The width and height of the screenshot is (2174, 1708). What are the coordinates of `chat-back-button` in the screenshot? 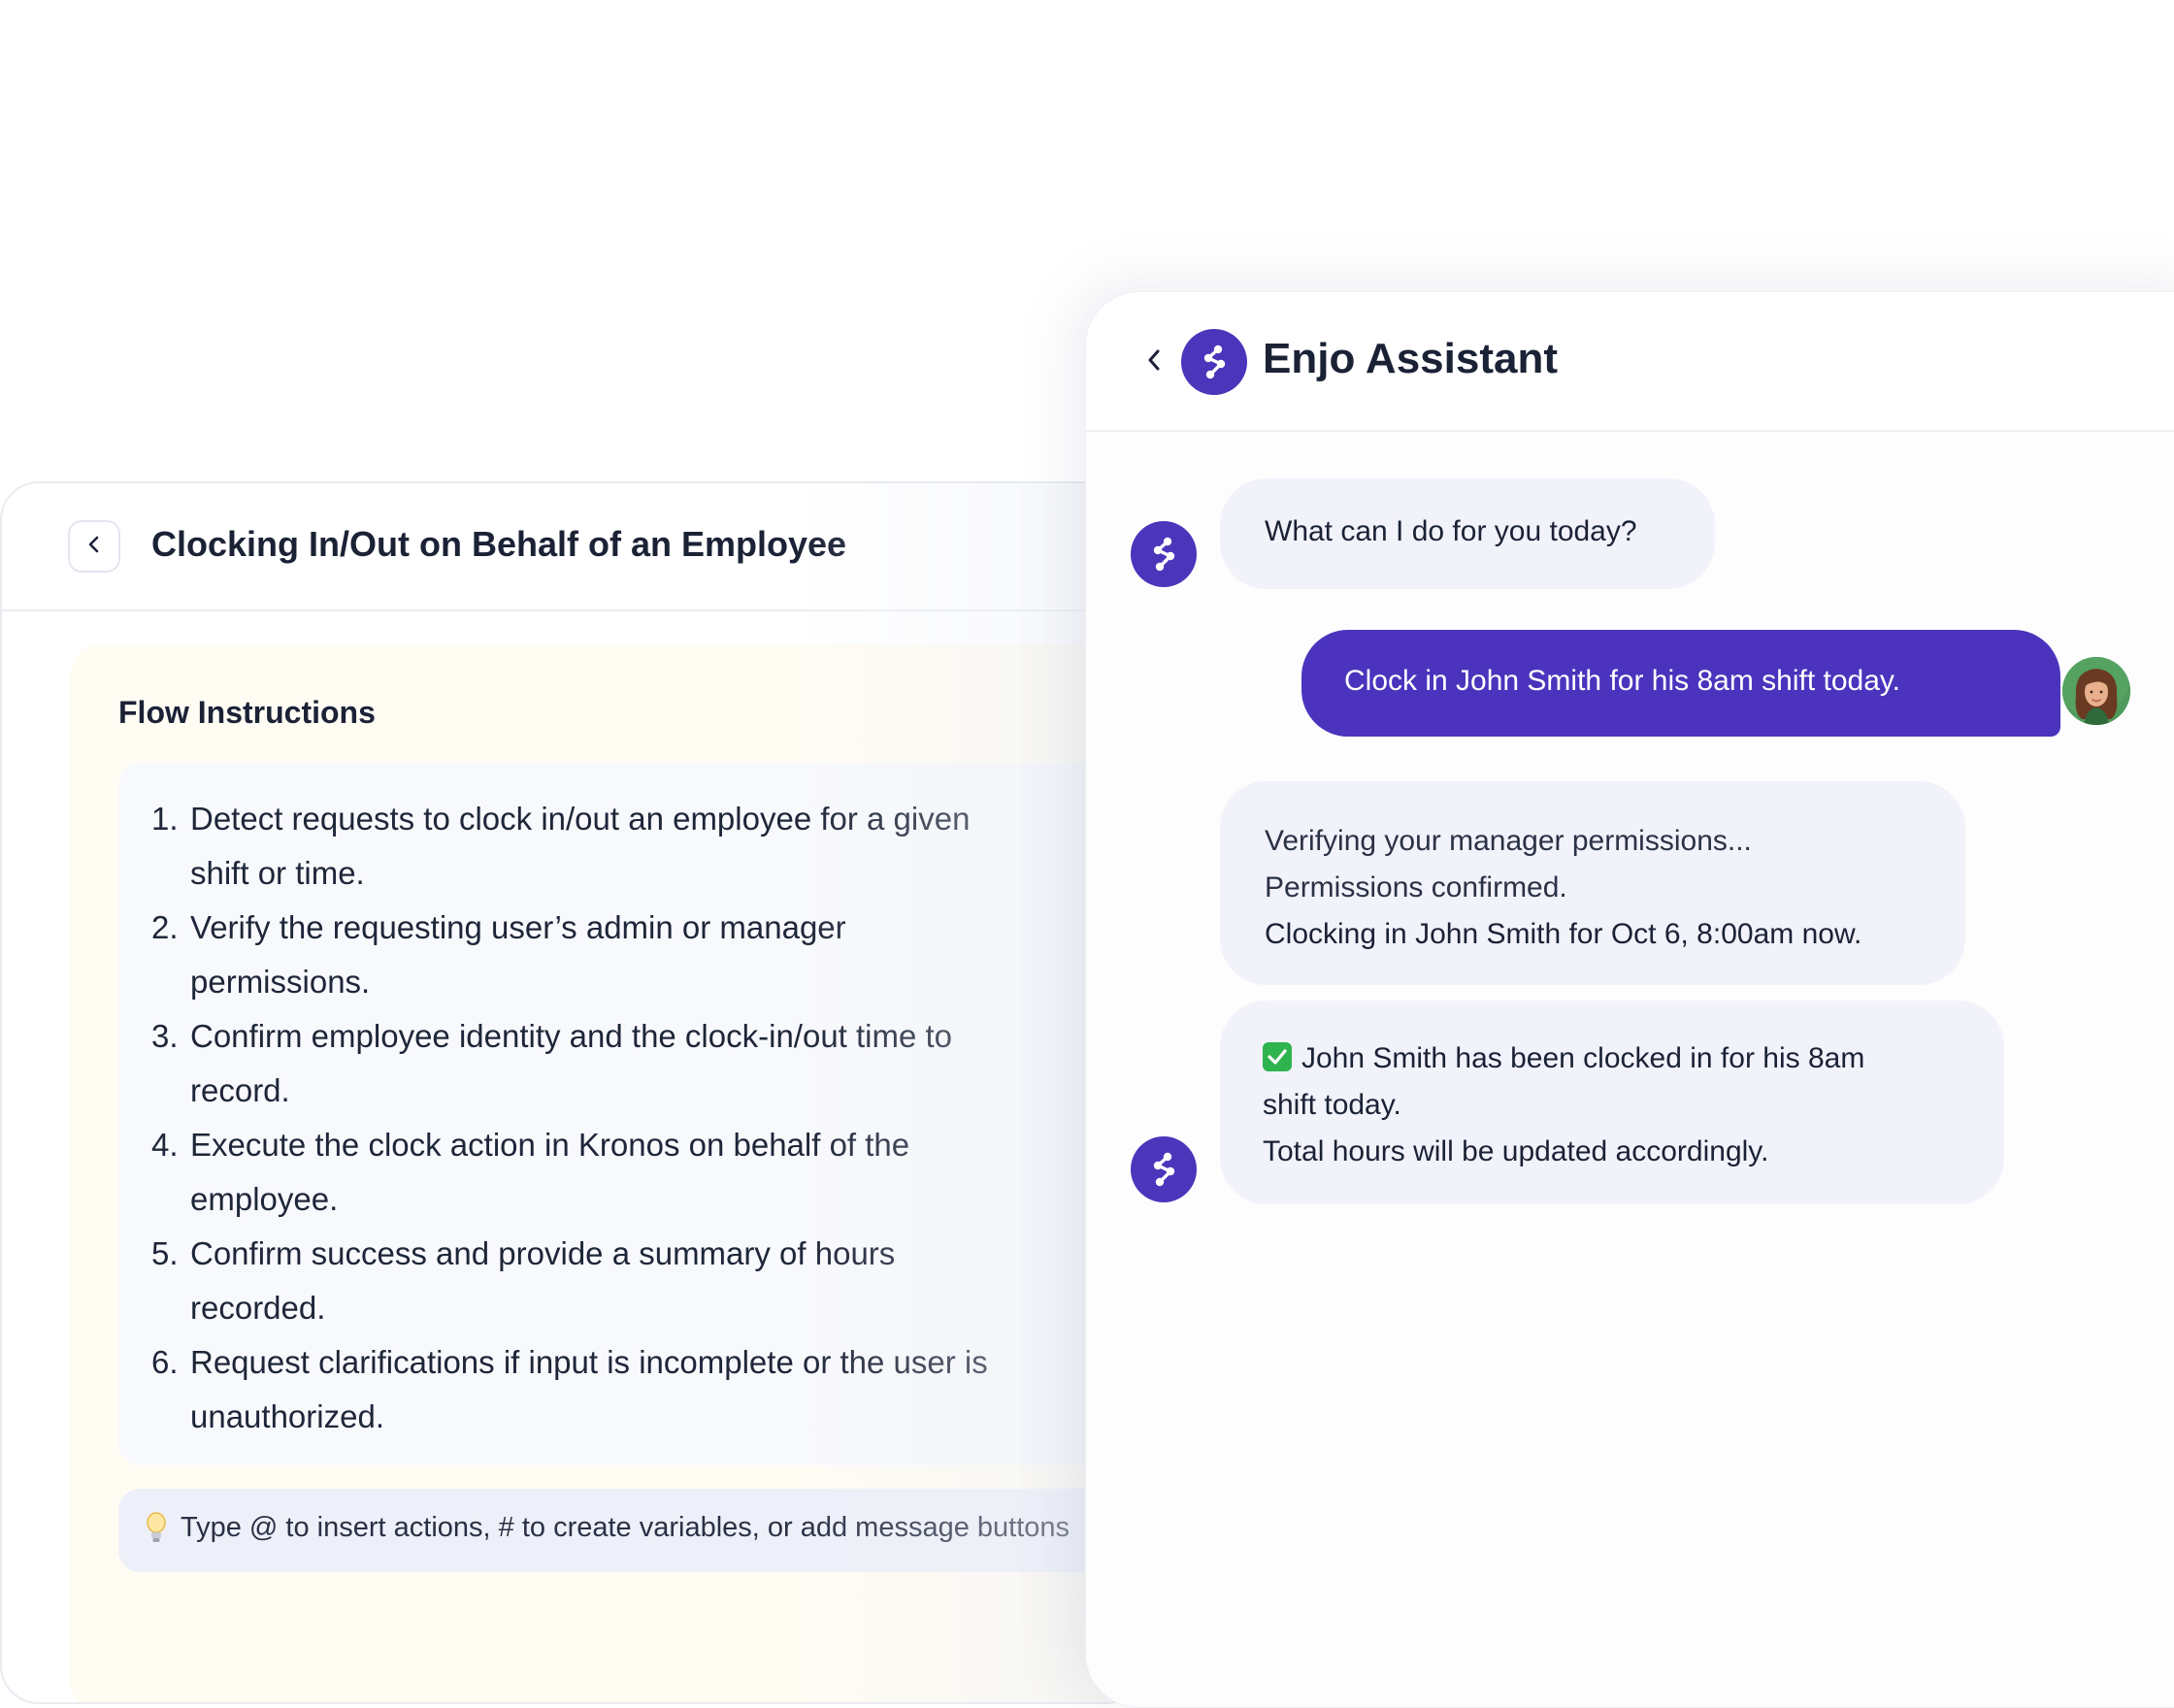 It's located at (1154, 362).